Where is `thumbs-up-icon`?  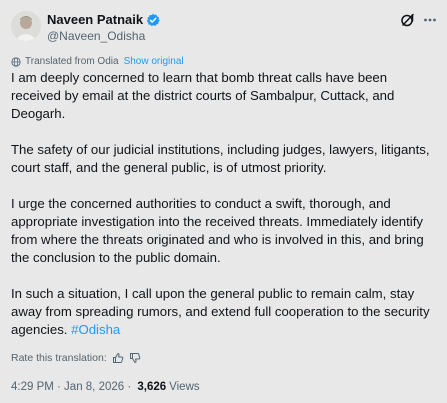
thumbs-up-icon is located at coordinates (118, 358).